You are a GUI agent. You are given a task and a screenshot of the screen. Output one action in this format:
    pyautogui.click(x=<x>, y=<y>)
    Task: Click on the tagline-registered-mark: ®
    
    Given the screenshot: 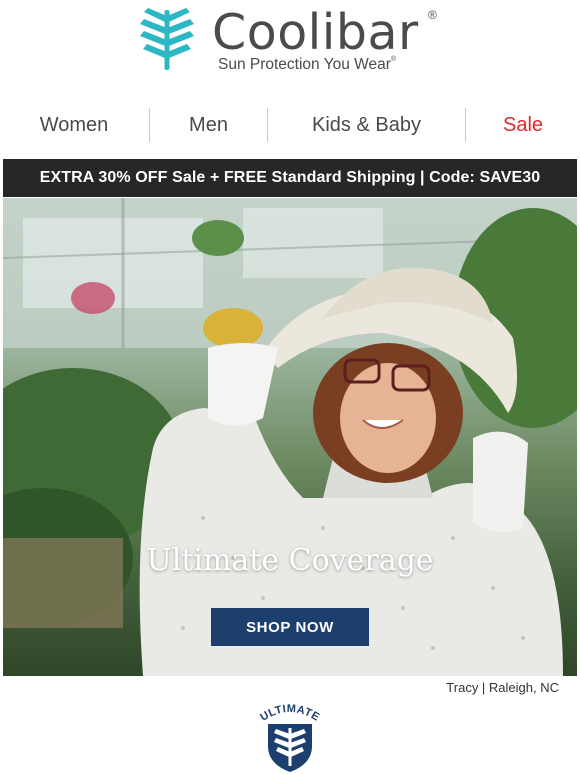 What is the action you would take?
    pyautogui.click(x=393, y=59)
    